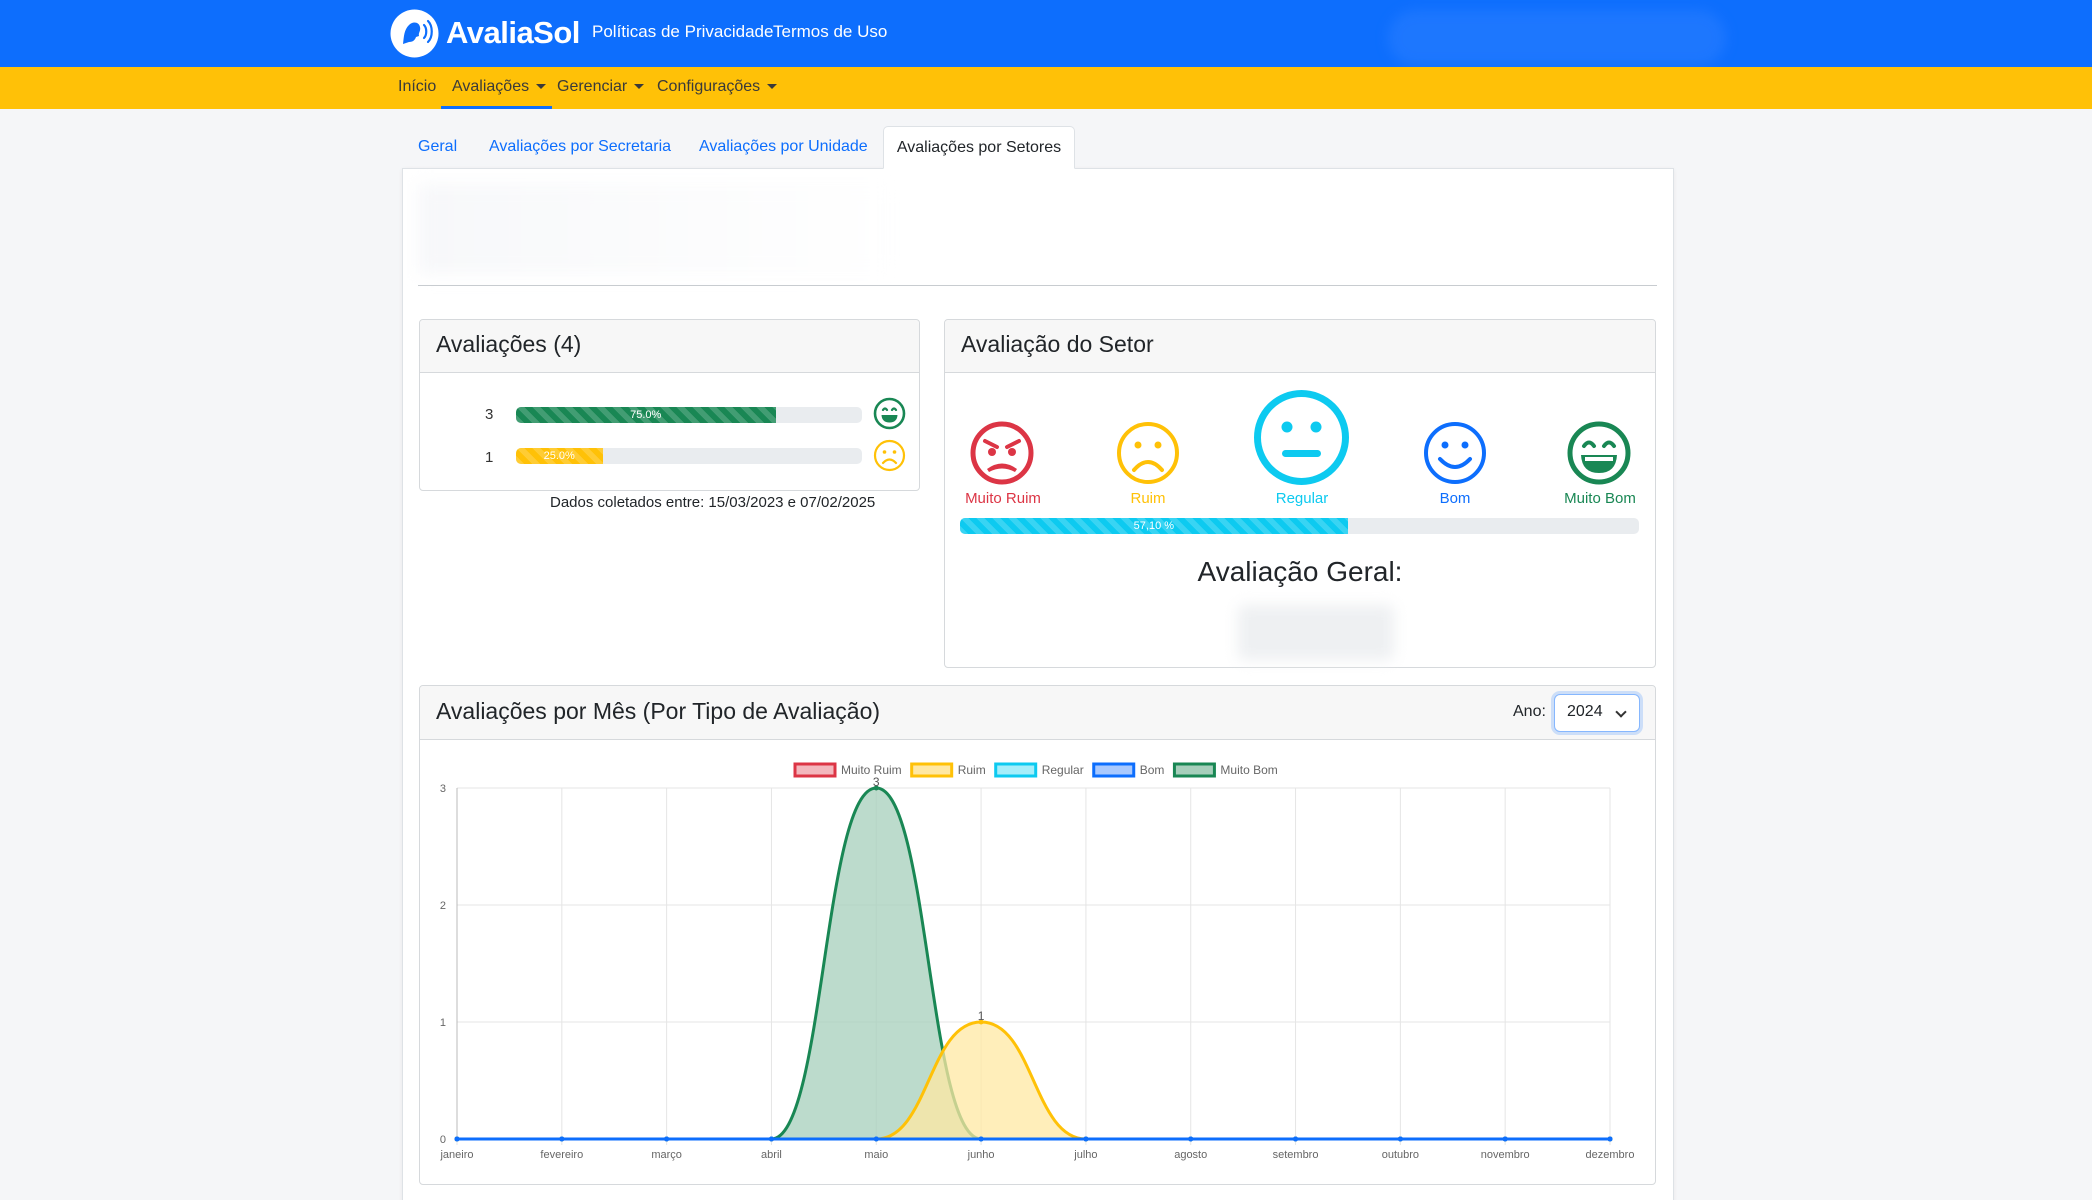 The height and width of the screenshot is (1200, 2092). What do you see at coordinates (1455, 498) in the screenshot?
I see `face-label-bom: Bom` at bounding box center [1455, 498].